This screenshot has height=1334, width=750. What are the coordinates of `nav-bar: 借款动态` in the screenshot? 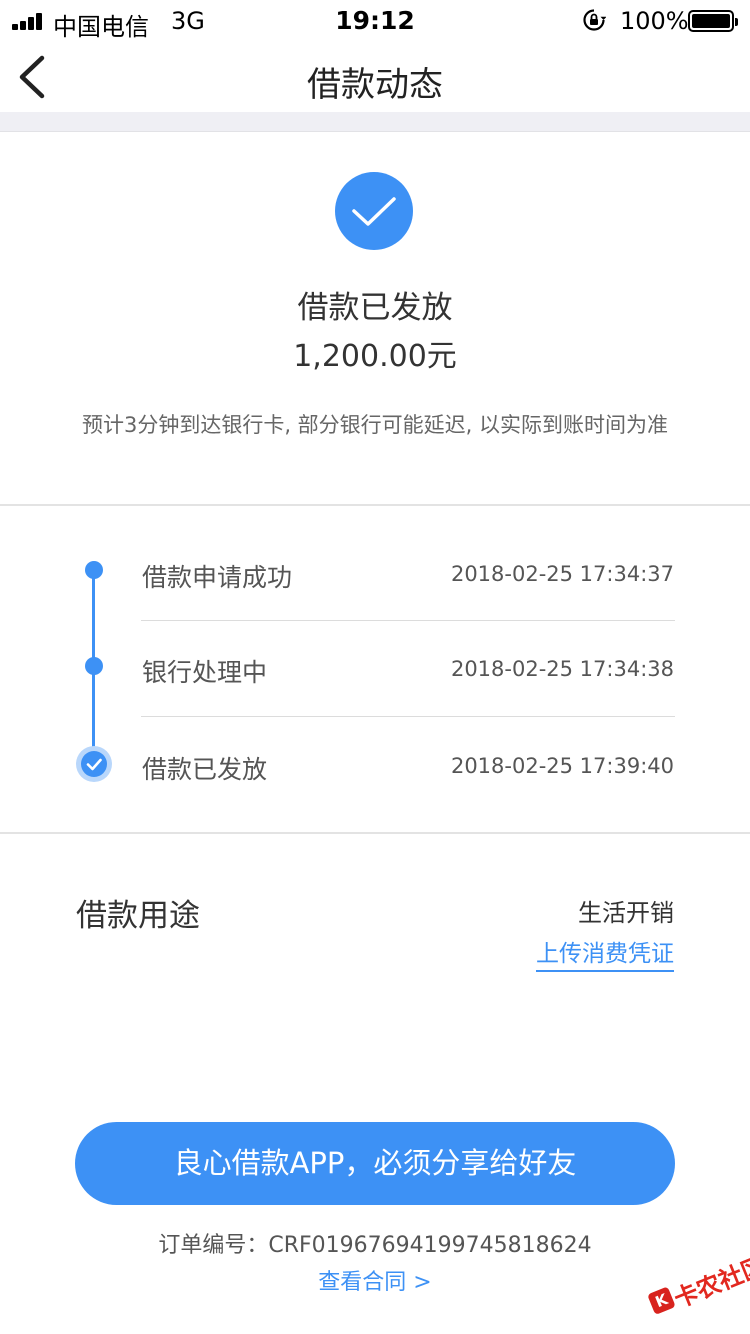 It's located at (375, 76).